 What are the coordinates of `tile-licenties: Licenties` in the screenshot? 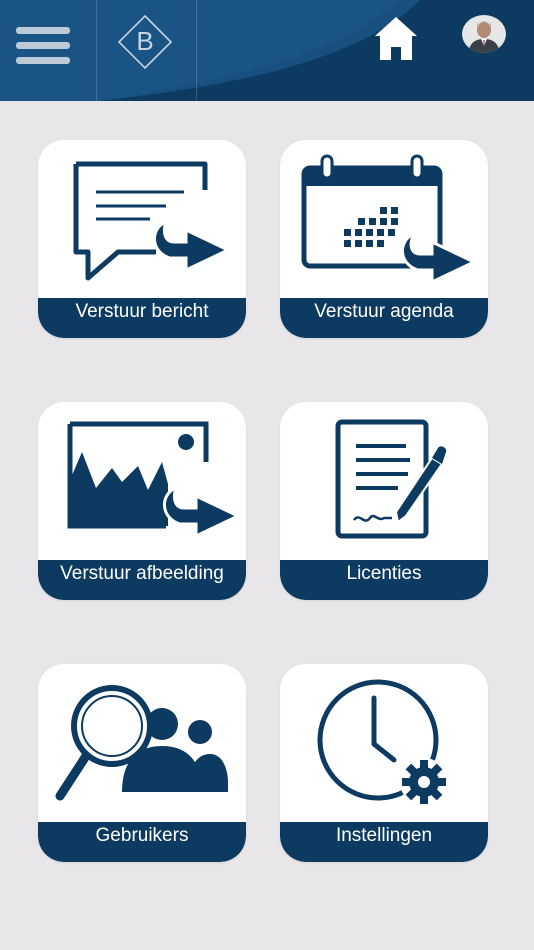 It's located at (384, 501).